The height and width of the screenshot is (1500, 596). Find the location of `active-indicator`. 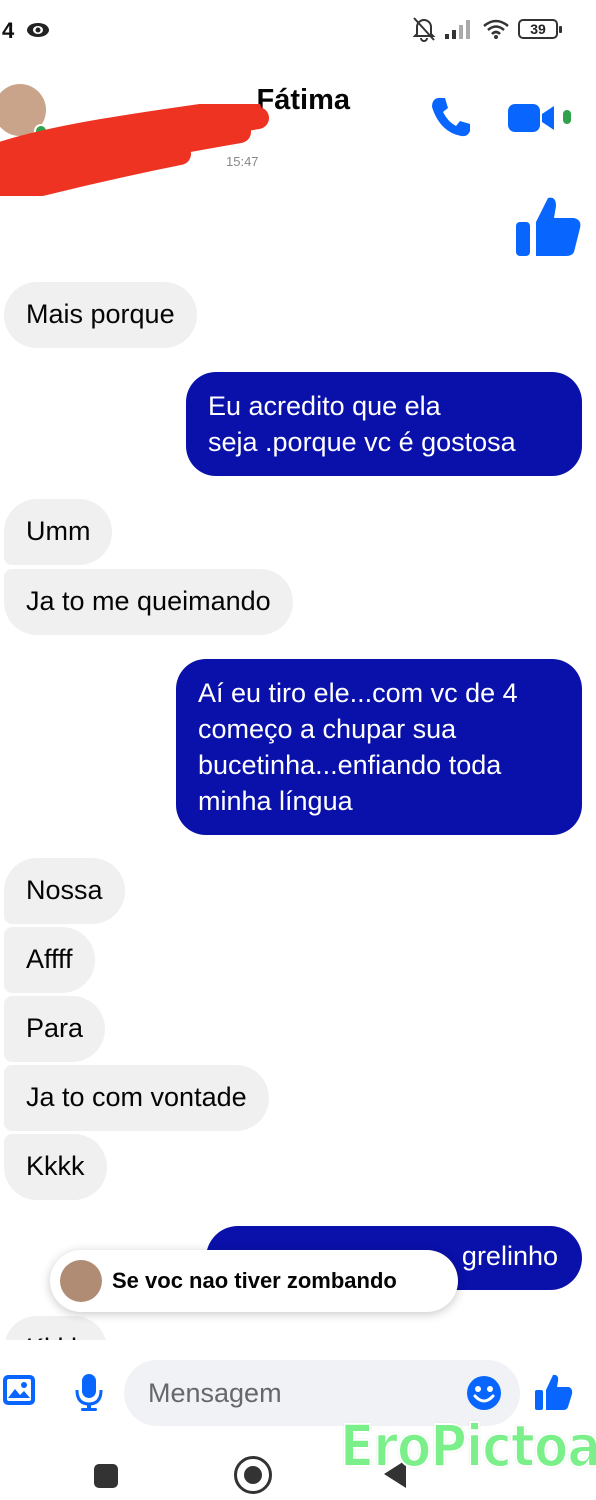

active-indicator is located at coordinates (567, 117).